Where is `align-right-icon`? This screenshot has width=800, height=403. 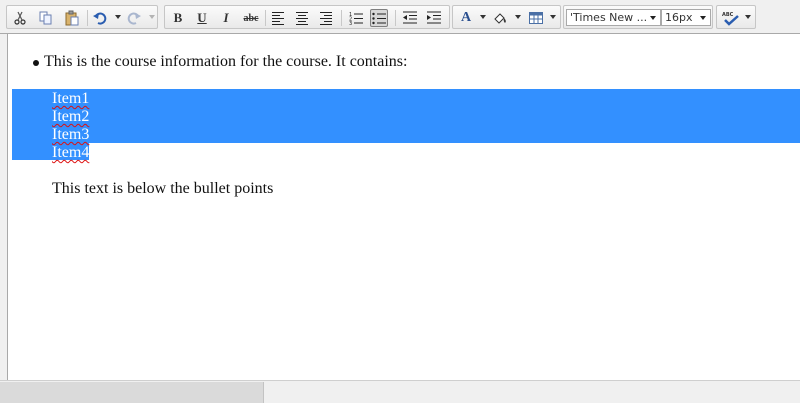
align-right-icon is located at coordinates (326, 18).